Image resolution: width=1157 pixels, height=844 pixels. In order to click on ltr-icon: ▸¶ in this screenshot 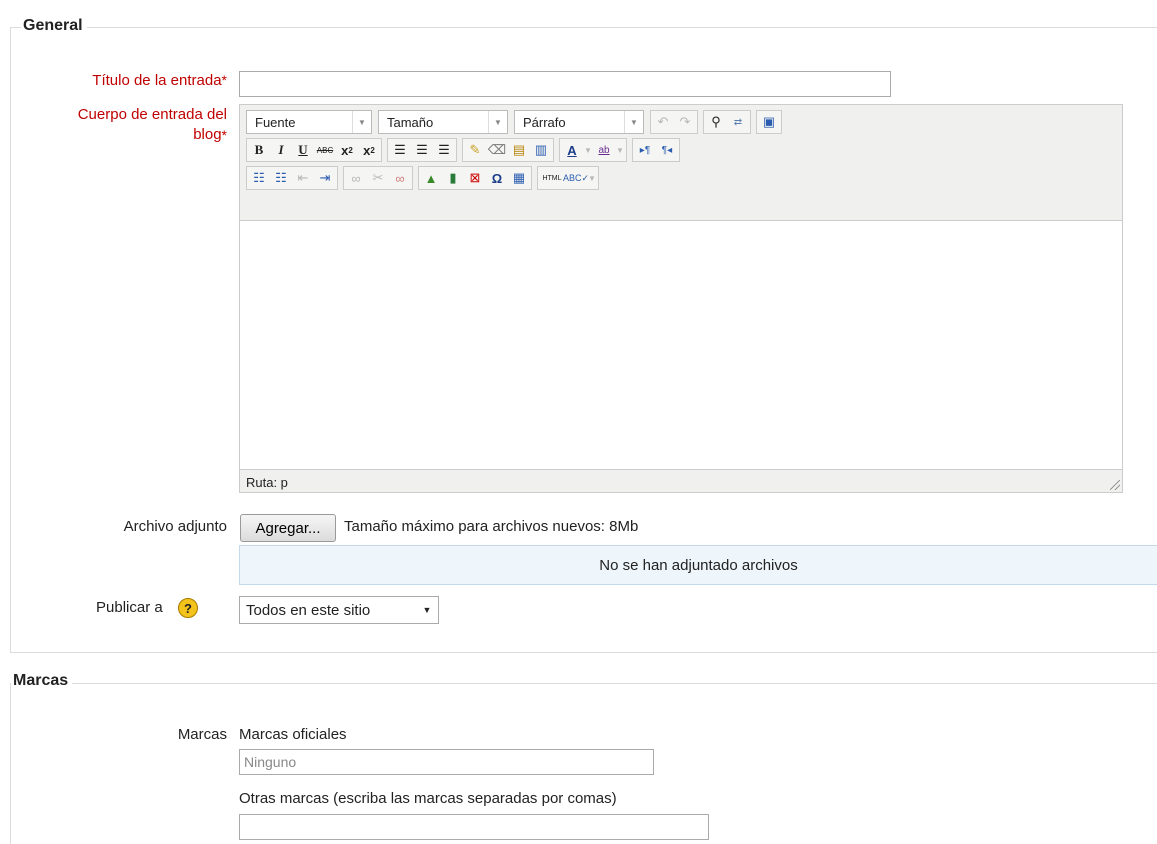, I will do `click(645, 150)`.